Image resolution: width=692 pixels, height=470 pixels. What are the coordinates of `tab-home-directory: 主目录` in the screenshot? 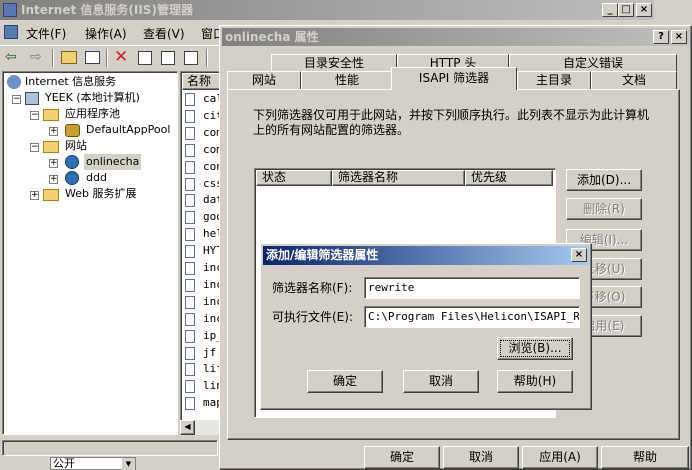 It's located at (554, 80).